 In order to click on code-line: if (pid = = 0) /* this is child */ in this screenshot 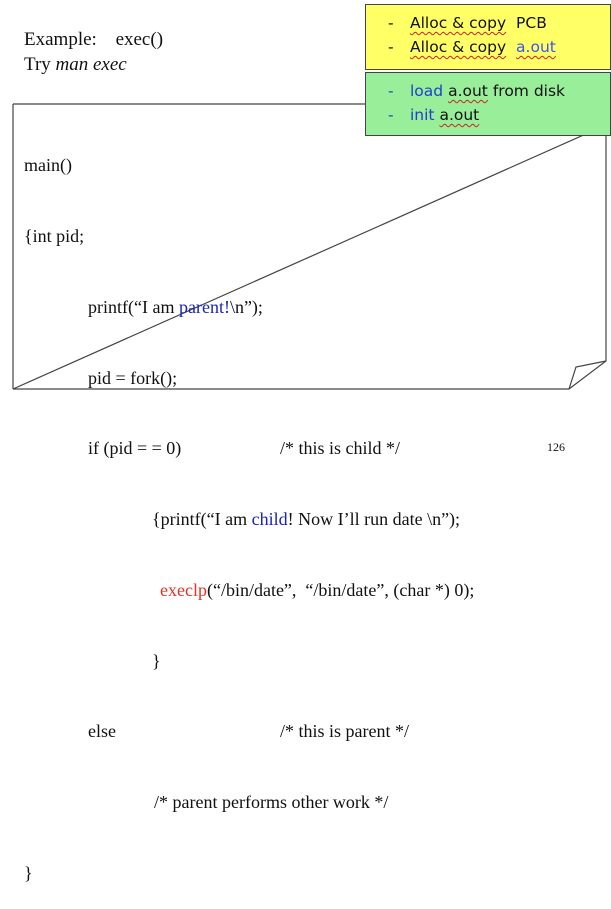, I will do `click(212, 449)`.